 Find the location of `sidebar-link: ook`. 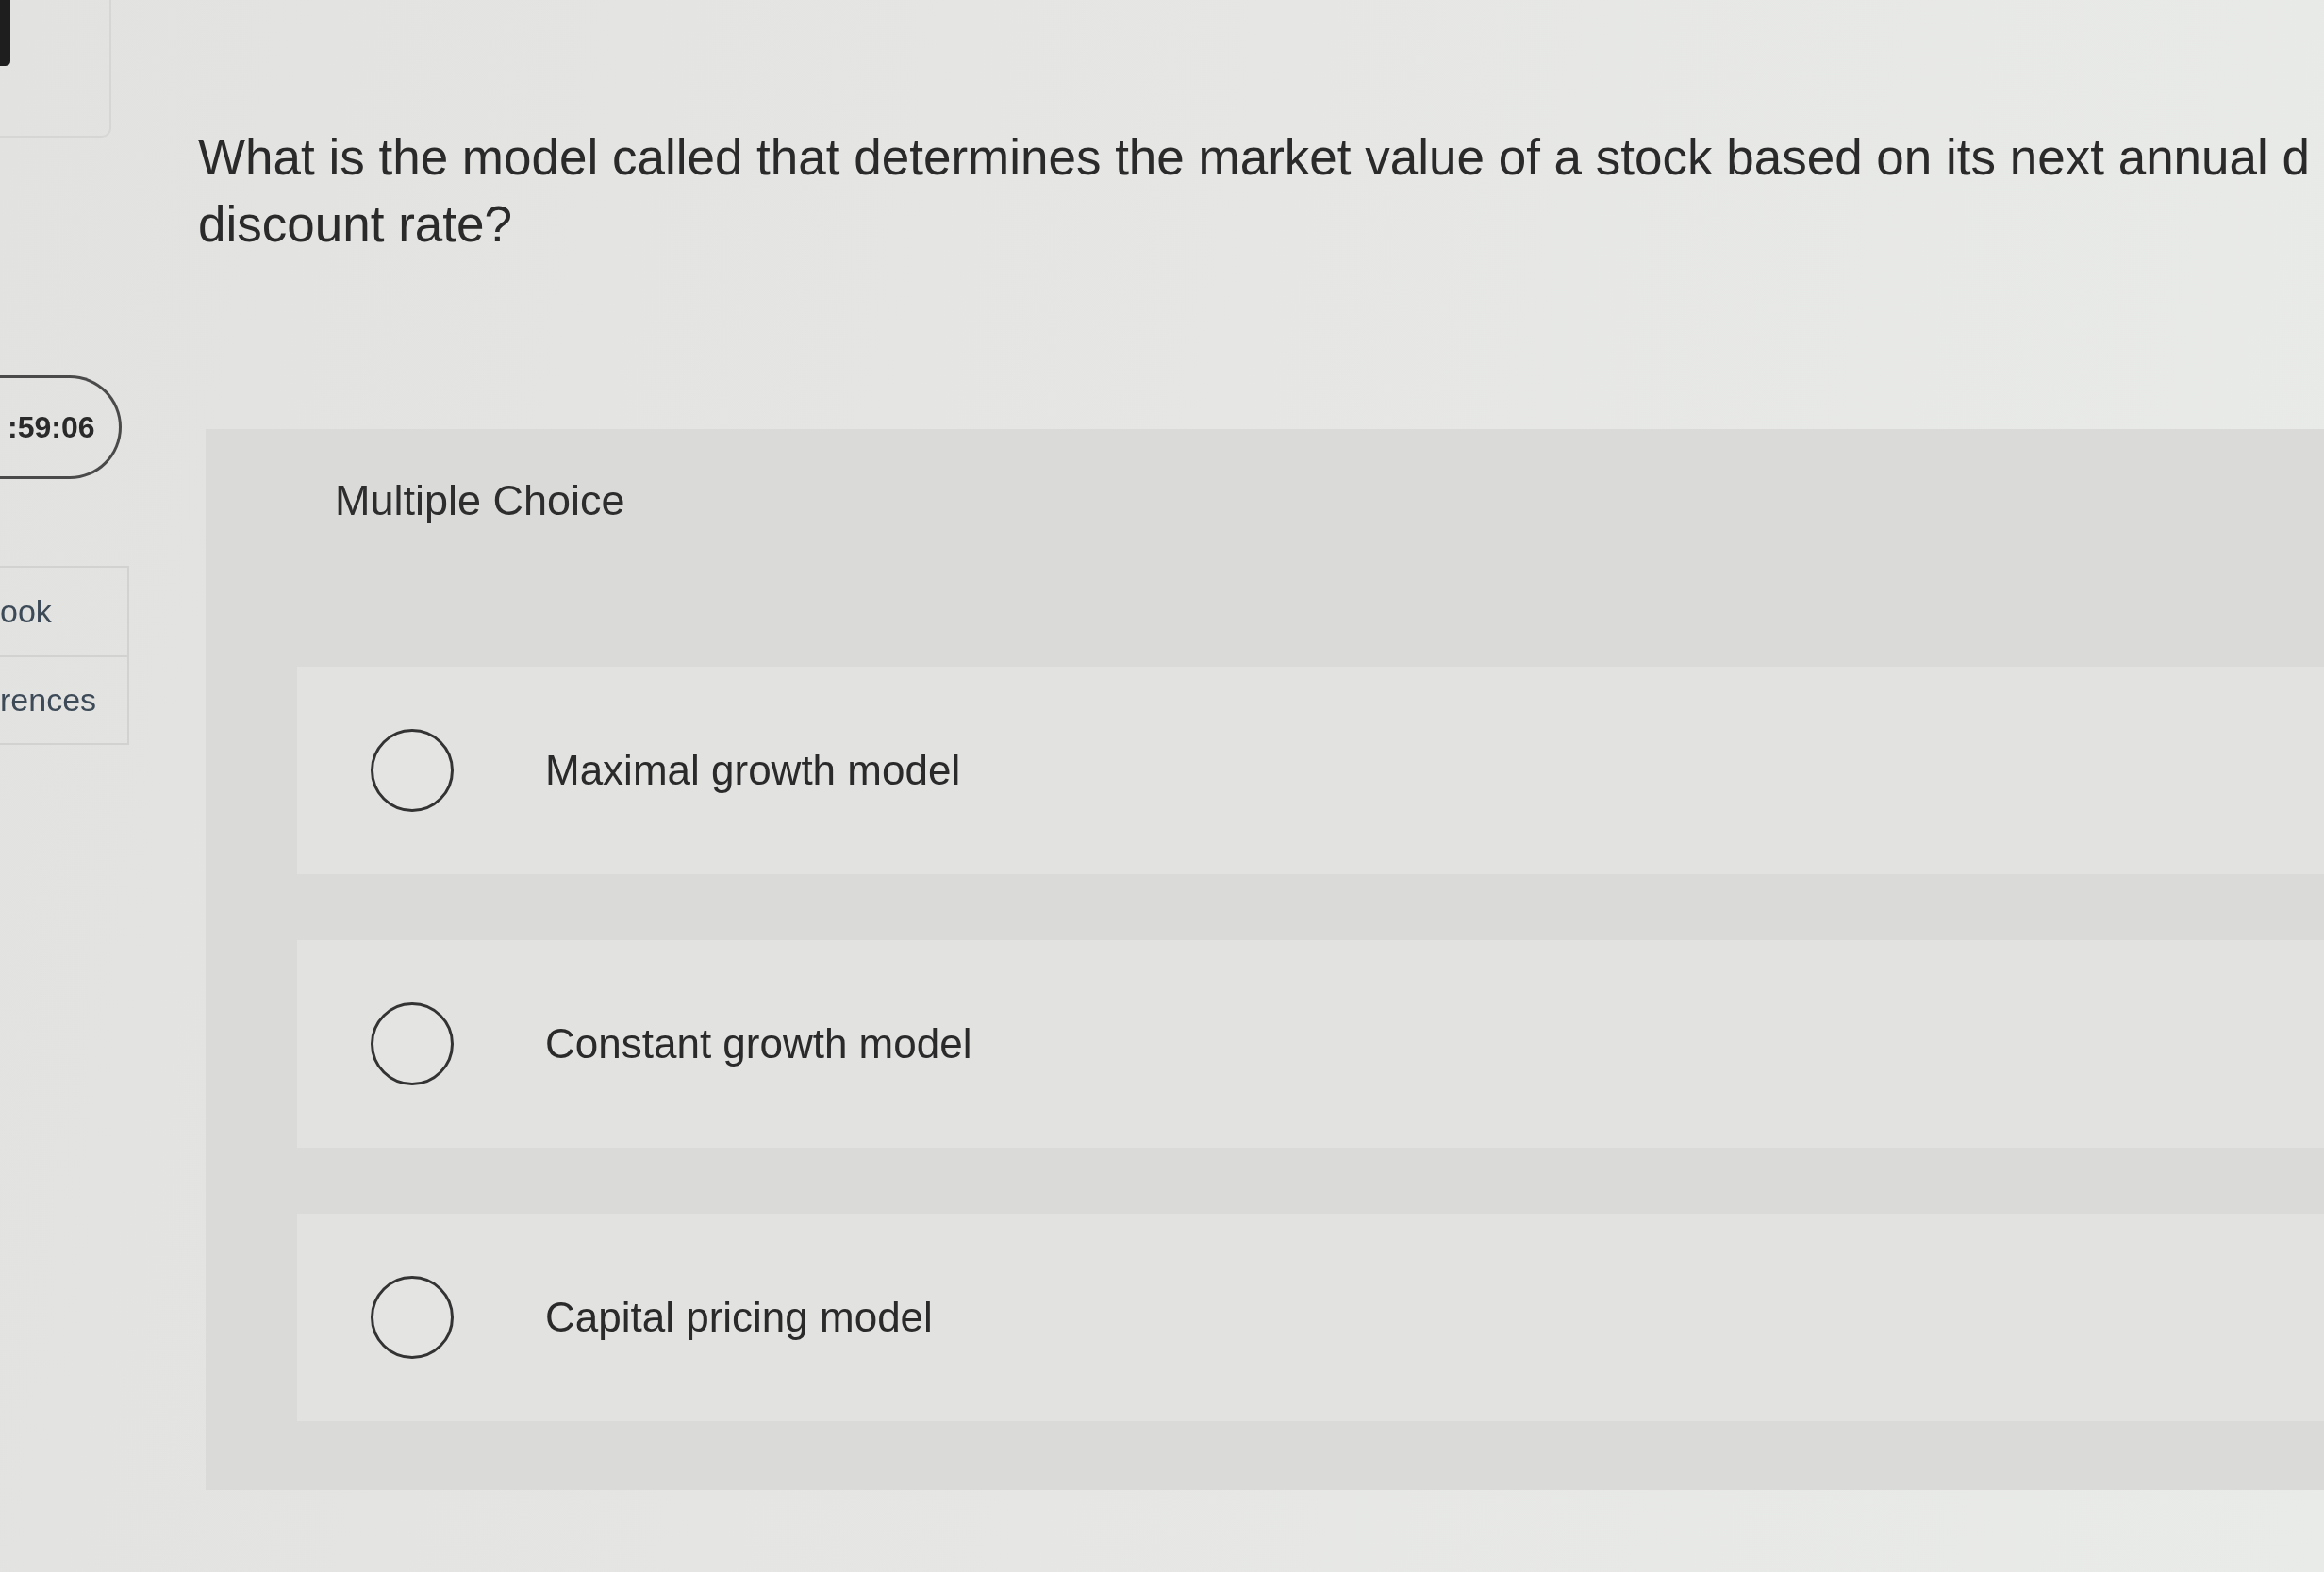

sidebar-link: ook is located at coordinates (65, 610).